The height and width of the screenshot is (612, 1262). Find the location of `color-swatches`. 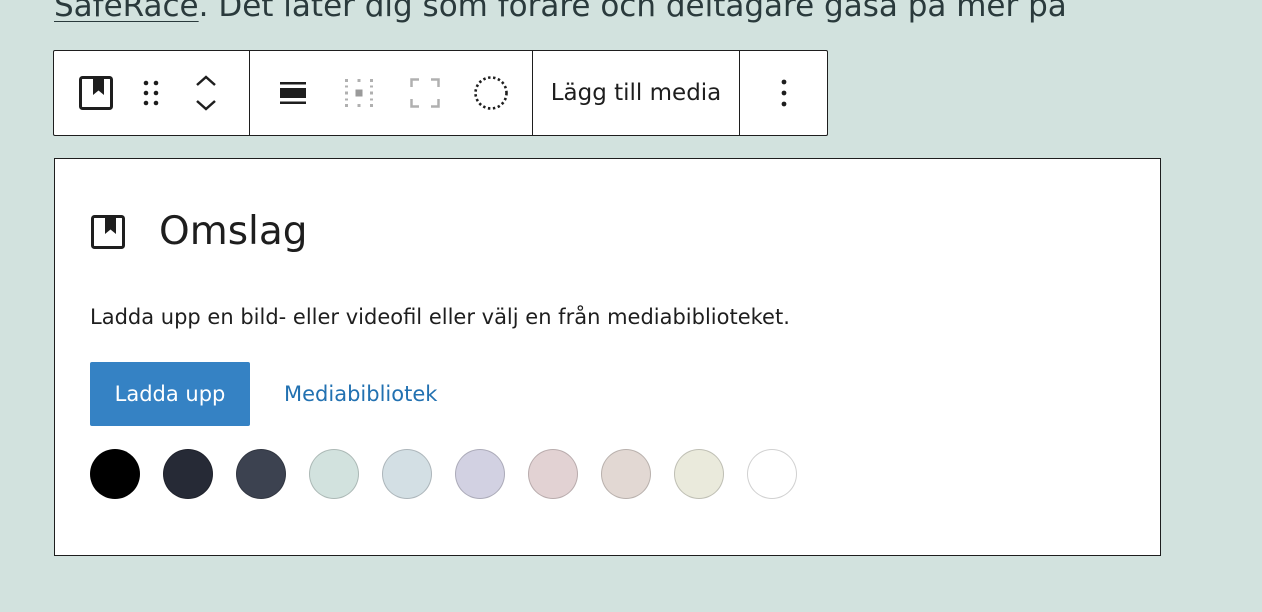

color-swatches is located at coordinates (455, 474).